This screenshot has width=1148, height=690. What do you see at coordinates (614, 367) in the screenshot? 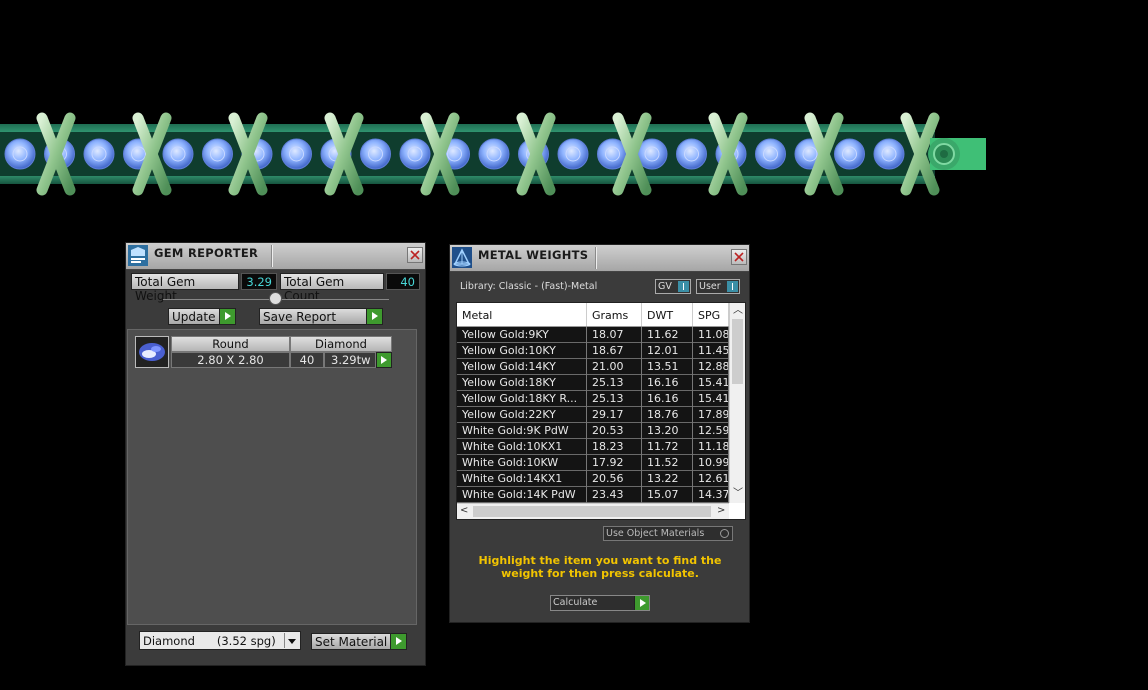
I see `grams-value: 21.00` at bounding box center [614, 367].